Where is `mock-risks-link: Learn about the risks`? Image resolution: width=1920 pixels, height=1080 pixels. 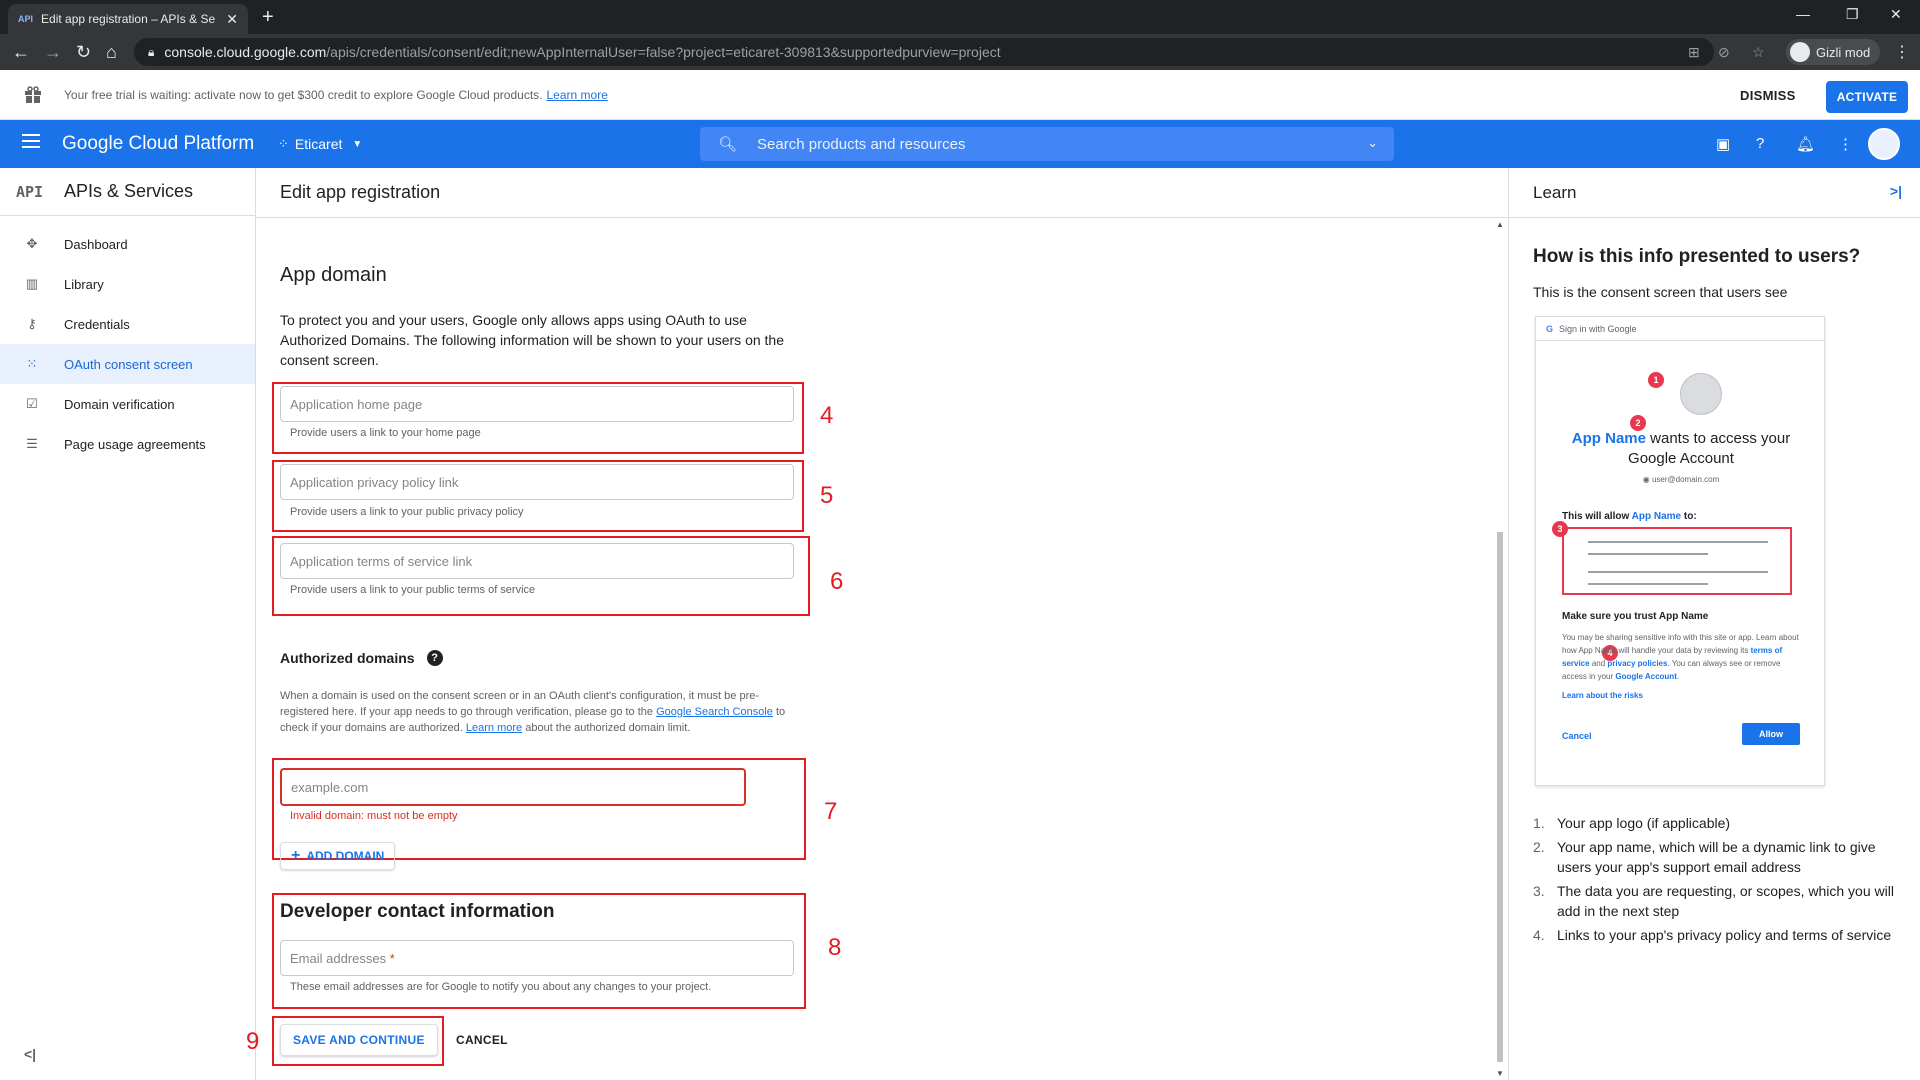 mock-risks-link: Learn about the risks is located at coordinates (1602, 695).